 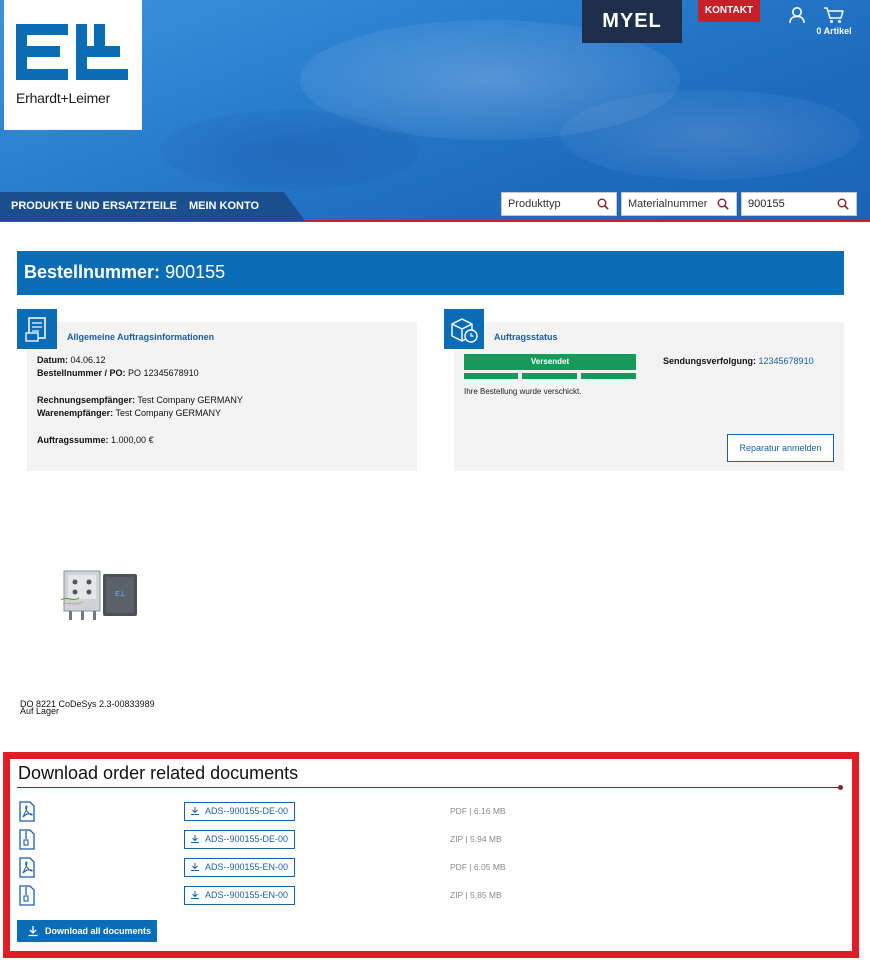 I want to click on contact-button: KONTAKT, so click(x=729, y=11).